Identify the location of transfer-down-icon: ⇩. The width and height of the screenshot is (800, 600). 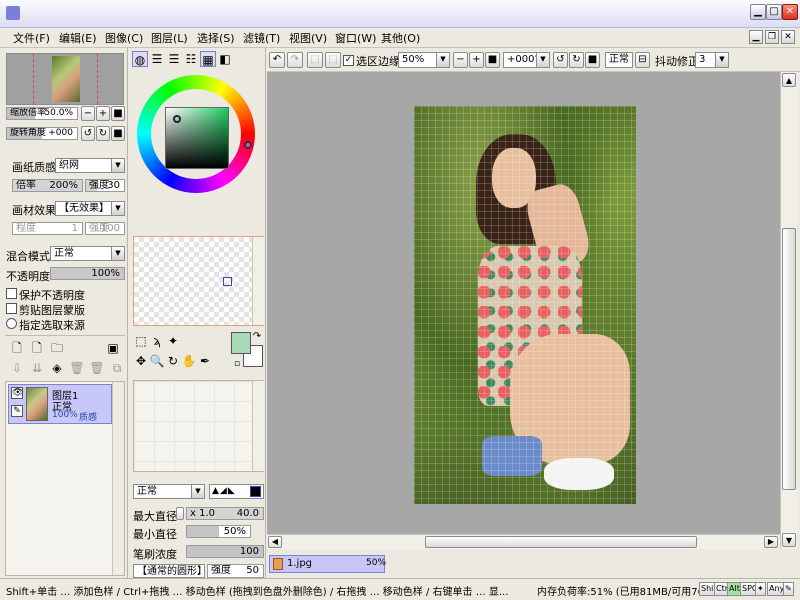
(17, 368).